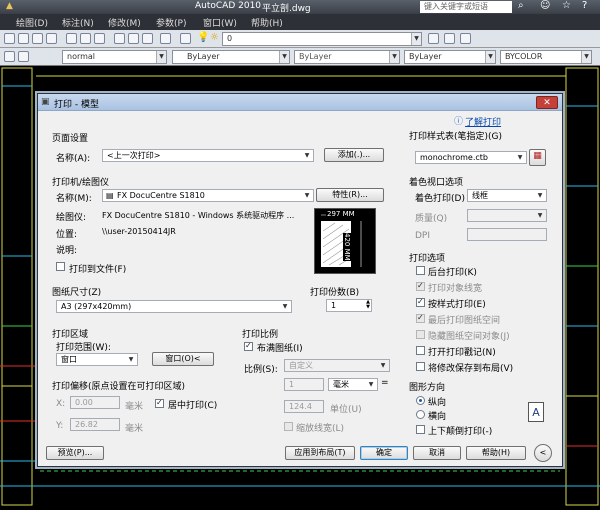 The height and width of the screenshot is (510, 600). What do you see at coordinates (546, 57) in the screenshot?
I see `plotstyle-dropdown: BYCOLOR ▼` at bounding box center [546, 57].